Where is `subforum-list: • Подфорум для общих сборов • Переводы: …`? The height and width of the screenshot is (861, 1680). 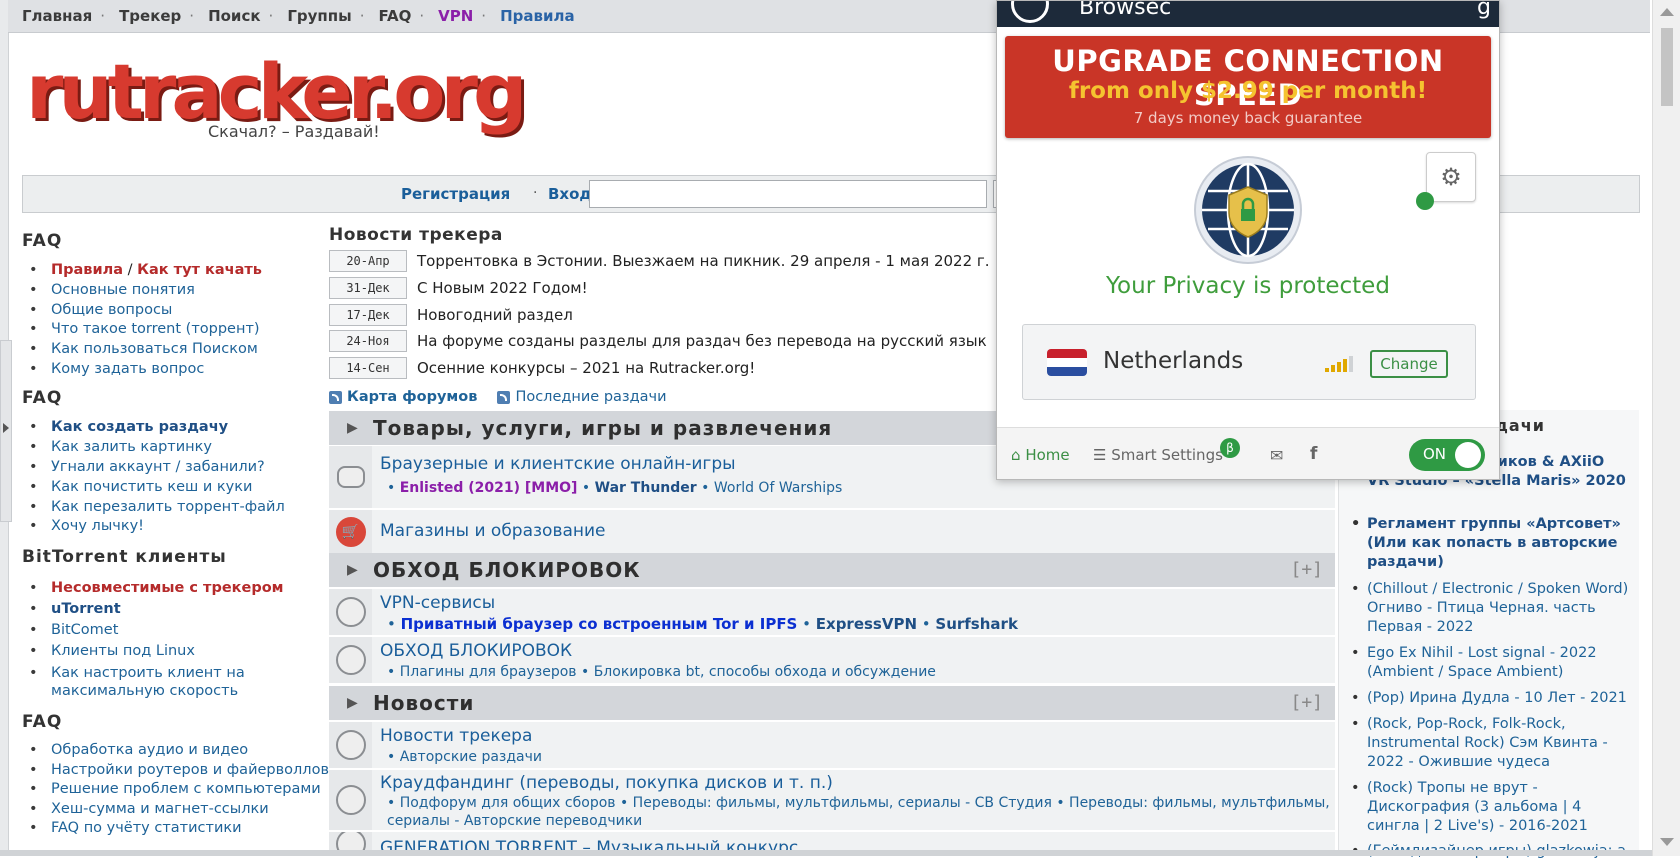 subforum-list: • Подфорум для общих сборов • Переводы: … is located at coordinates (858, 803).